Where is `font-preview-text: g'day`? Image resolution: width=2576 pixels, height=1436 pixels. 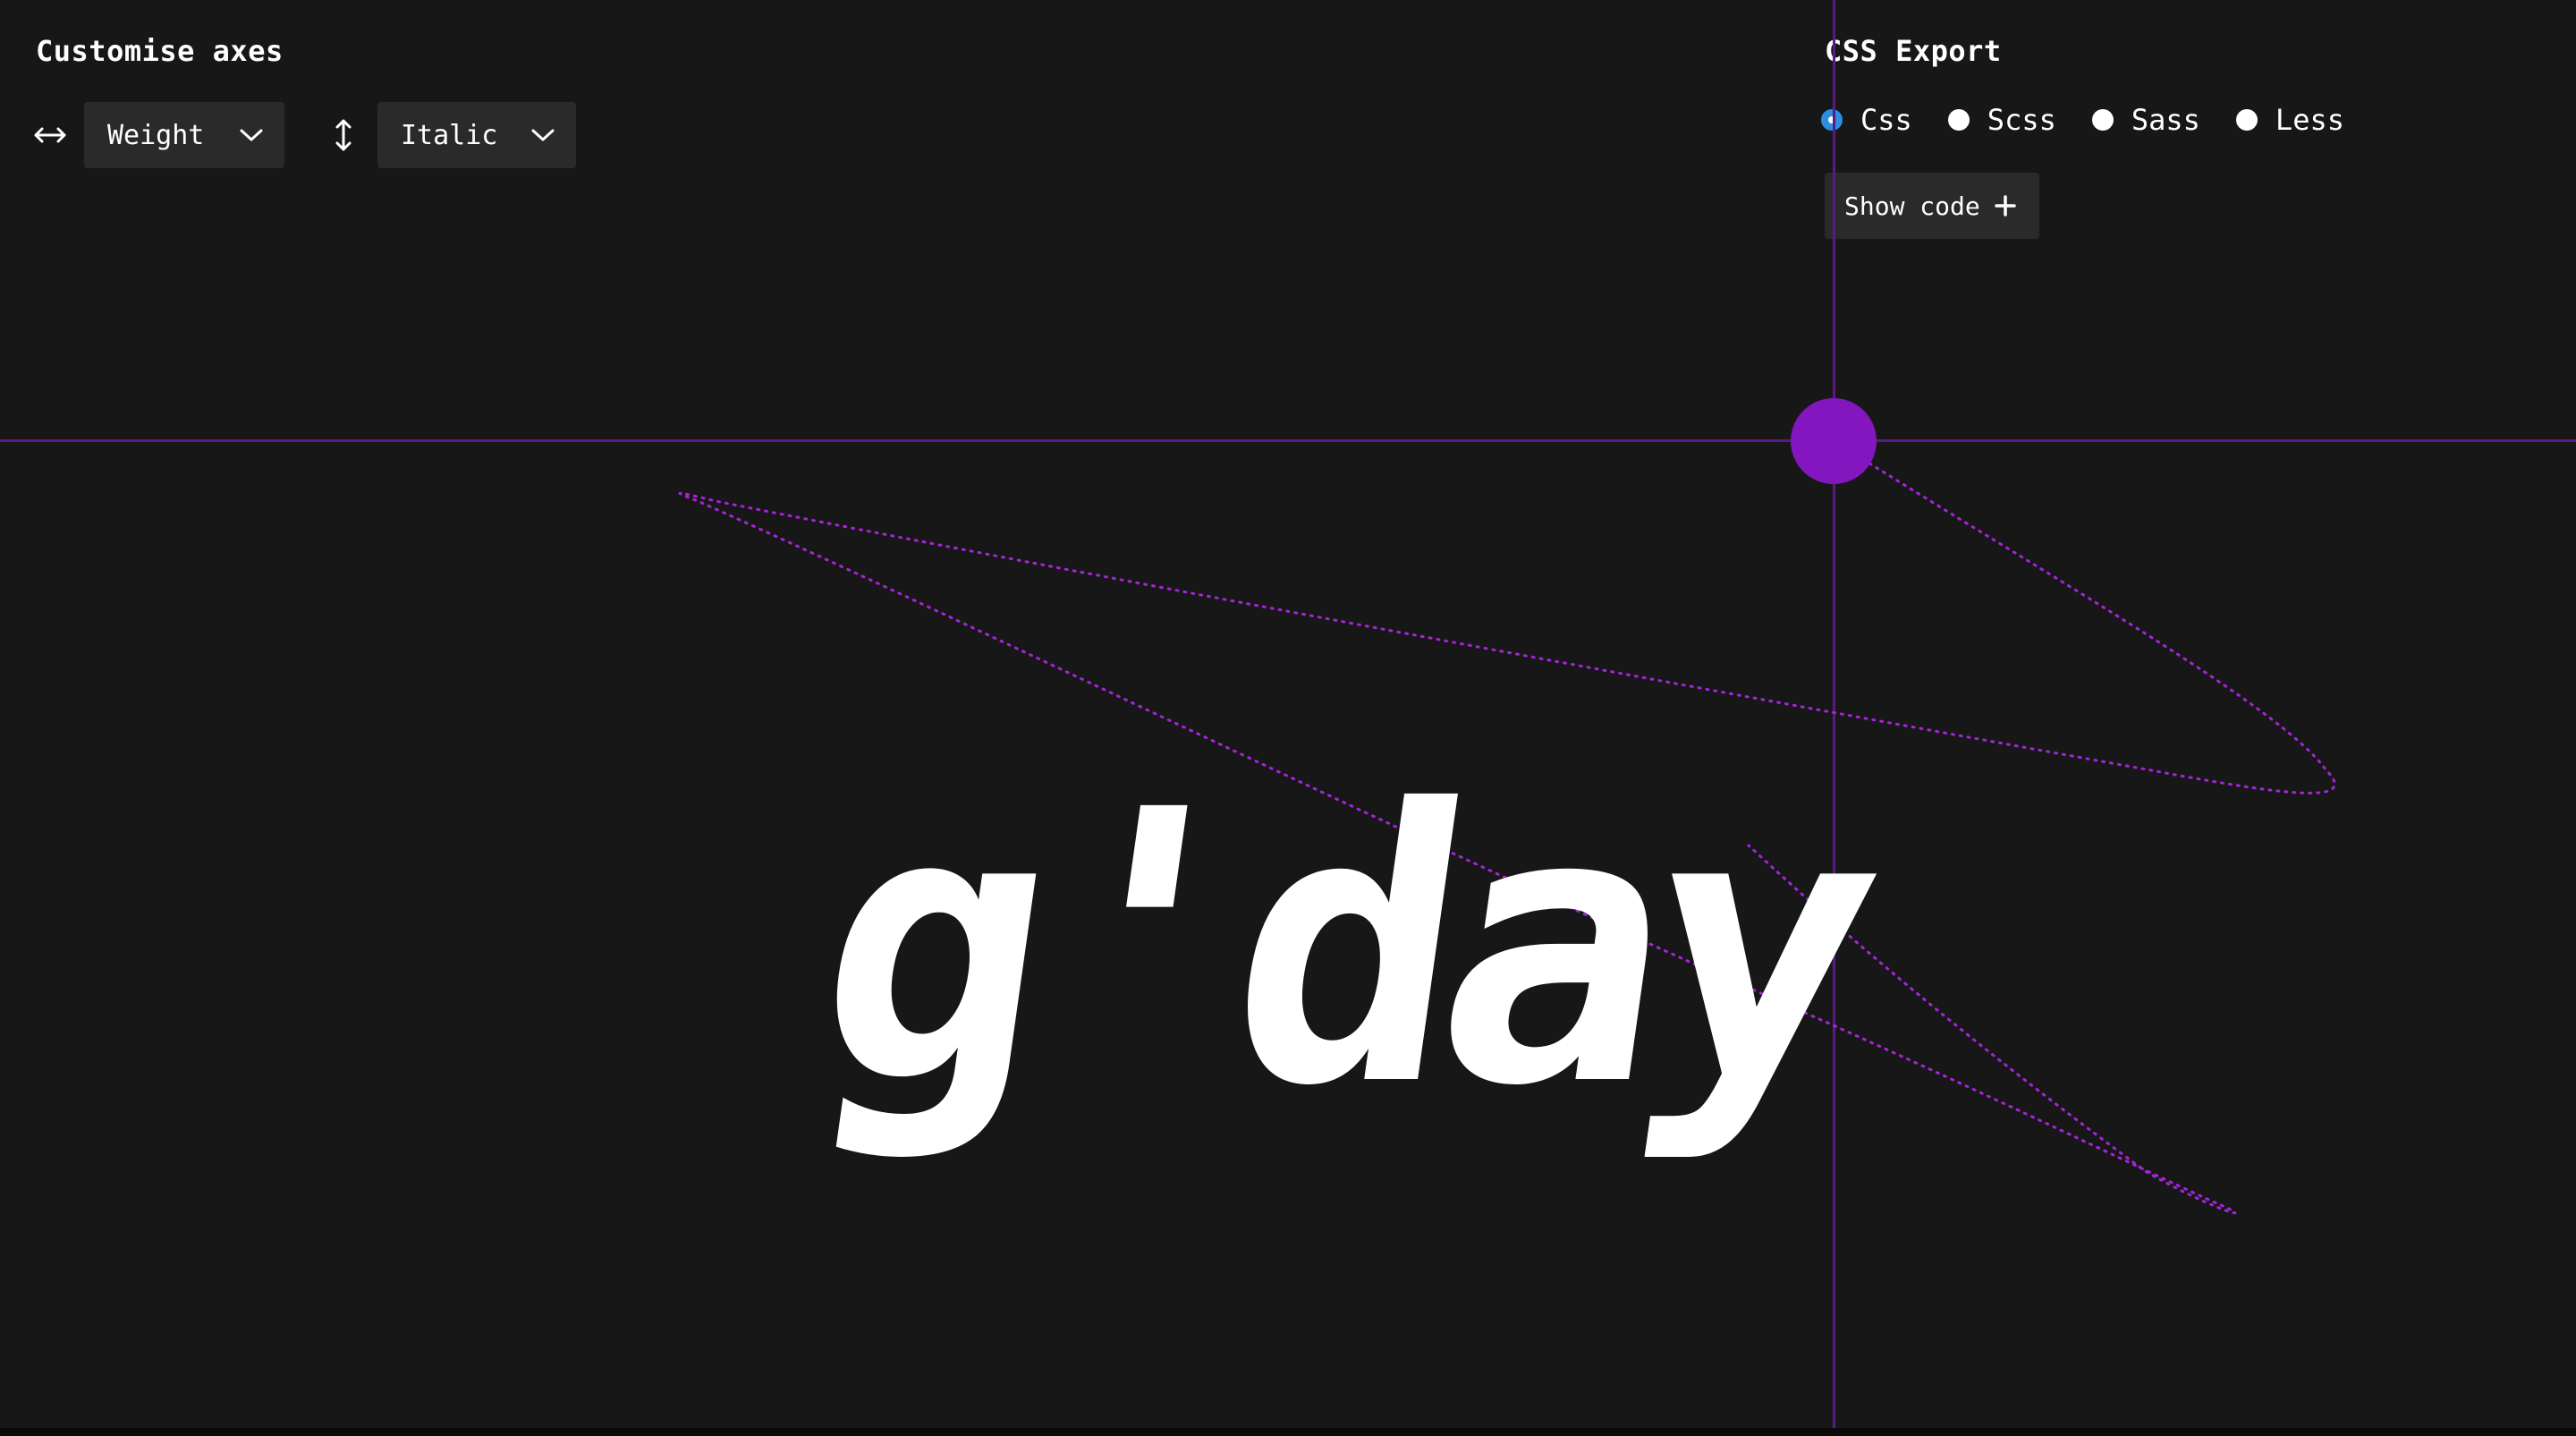
font-preview-text: g'day is located at coordinates (1340, 950).